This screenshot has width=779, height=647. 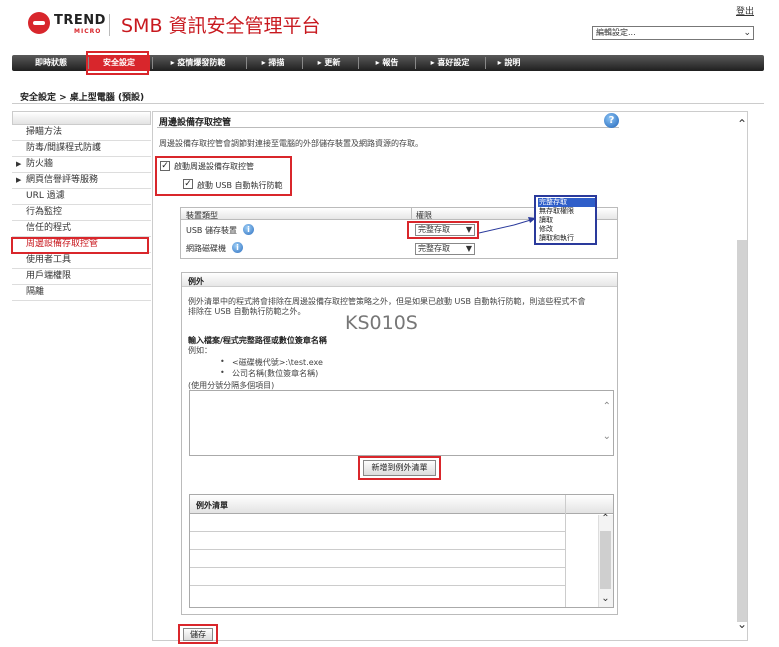 What do you see at coordinates (196, 281) in the screenshot?
I see `exceptions-title: 例外` at bounding box center [196, 281].